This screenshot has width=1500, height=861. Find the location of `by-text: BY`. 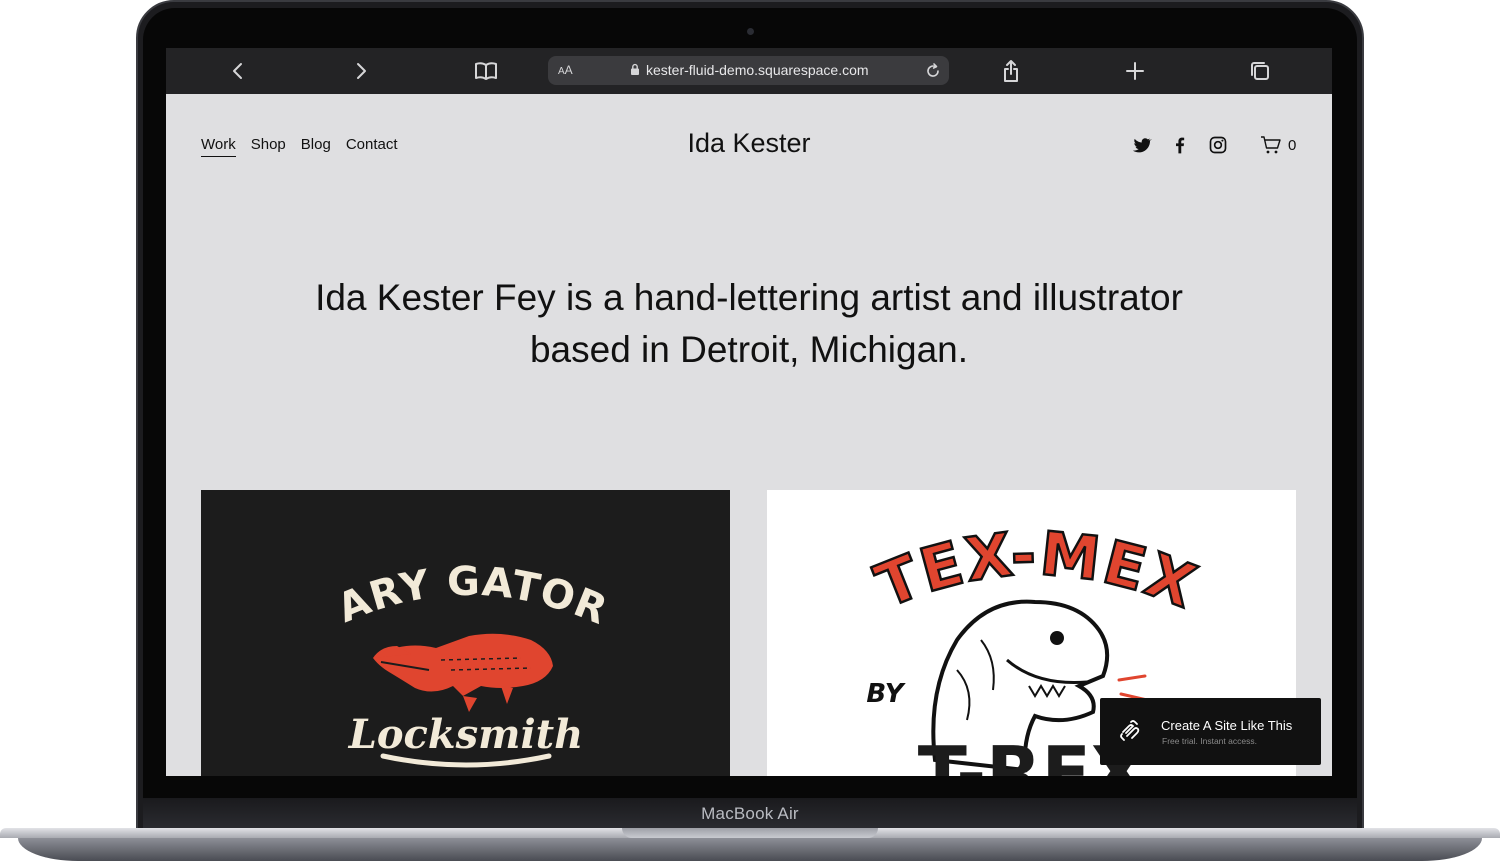

by-text: BY is located at coordinates (886, 694).